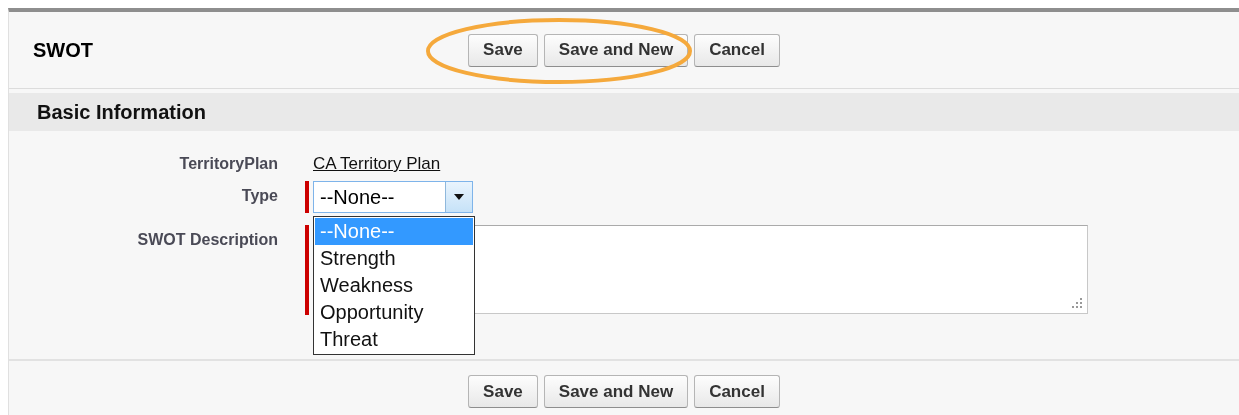 The image size is (1239, 415). I want to click on type-select: --None--, so click(393, 197).